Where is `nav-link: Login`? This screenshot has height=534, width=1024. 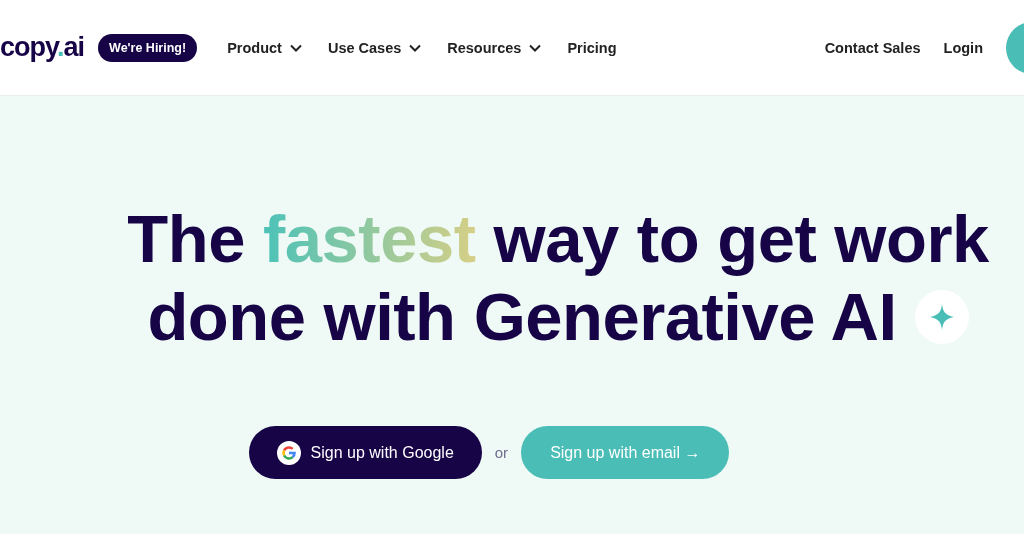 nav-link: Login is located at coordinates (963, 47).